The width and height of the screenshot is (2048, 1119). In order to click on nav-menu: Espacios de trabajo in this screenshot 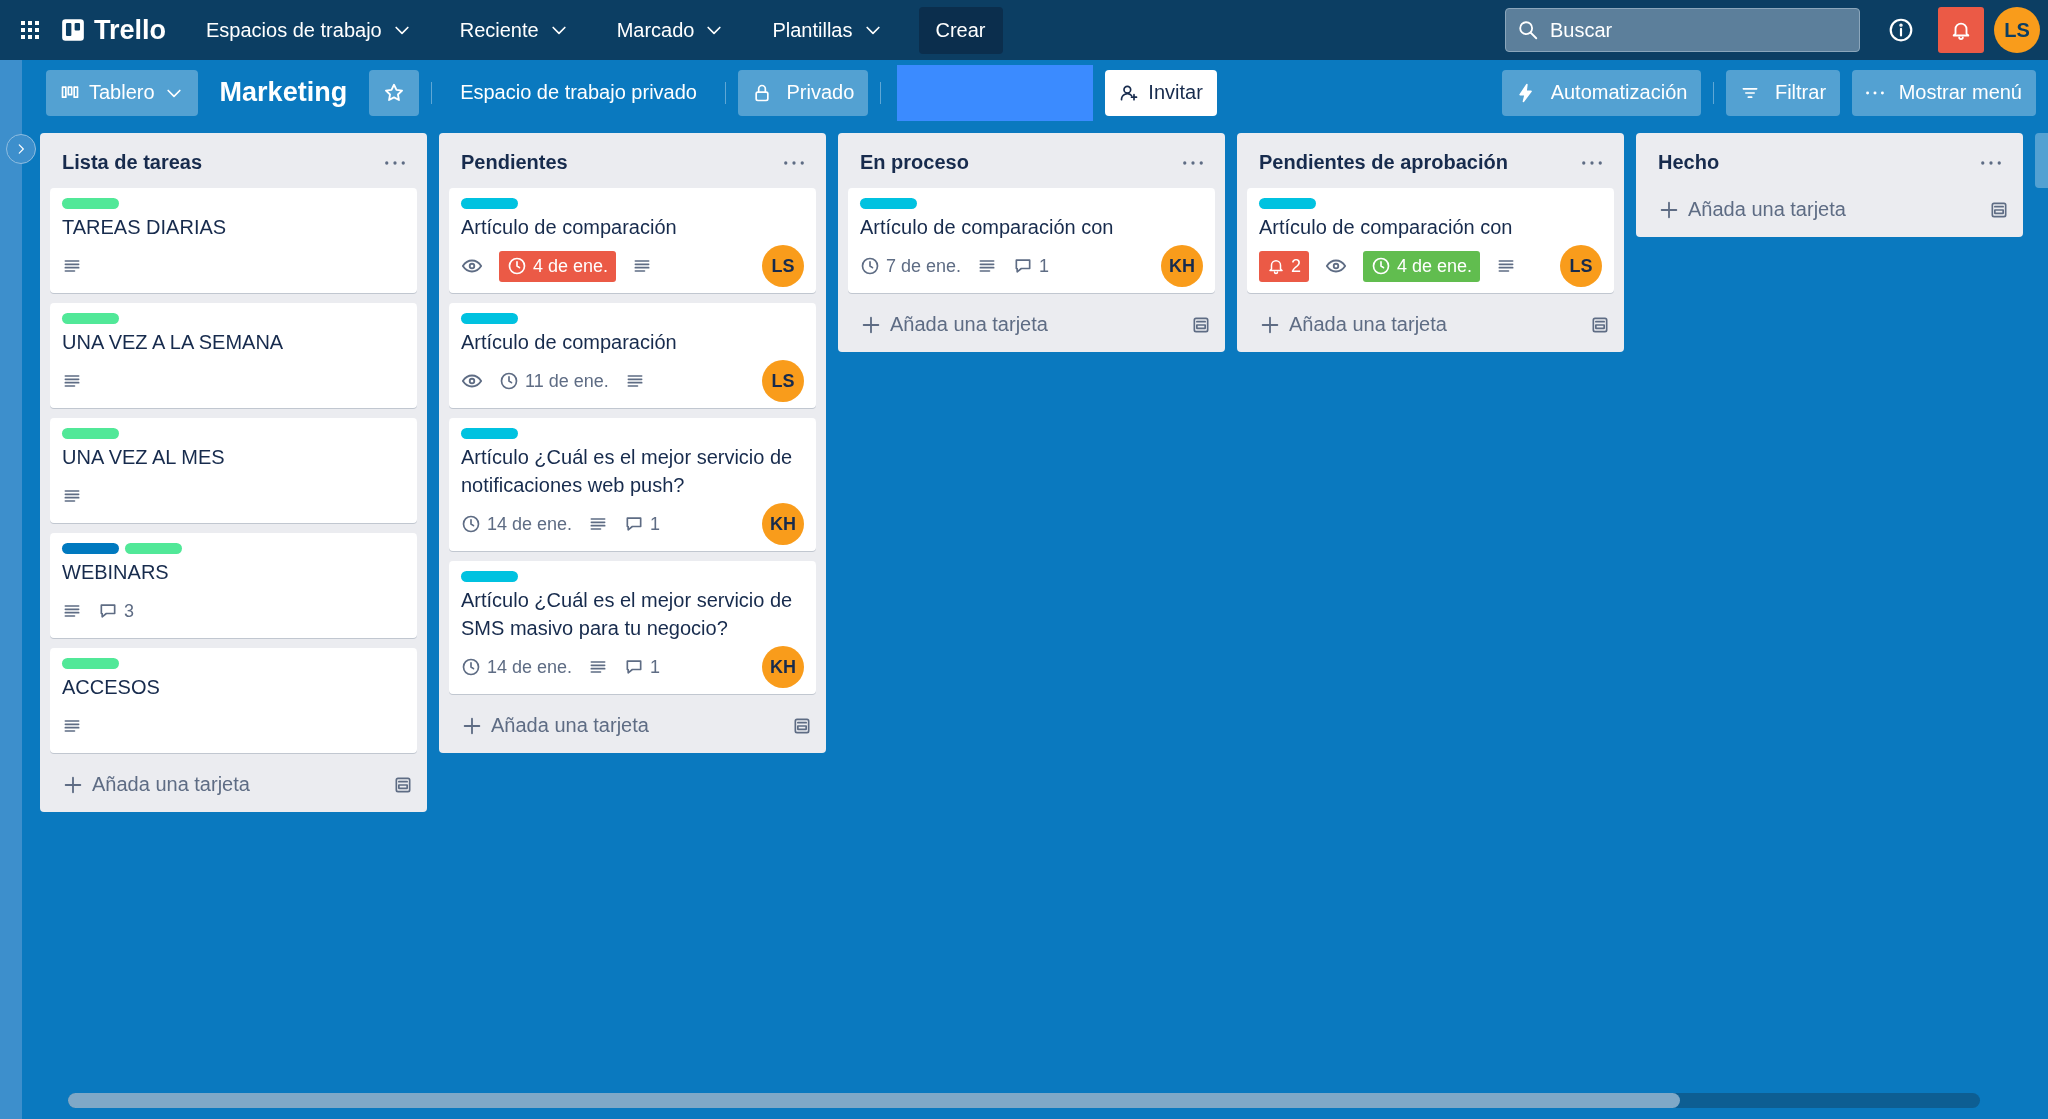, I will do `click(309, 30)`.